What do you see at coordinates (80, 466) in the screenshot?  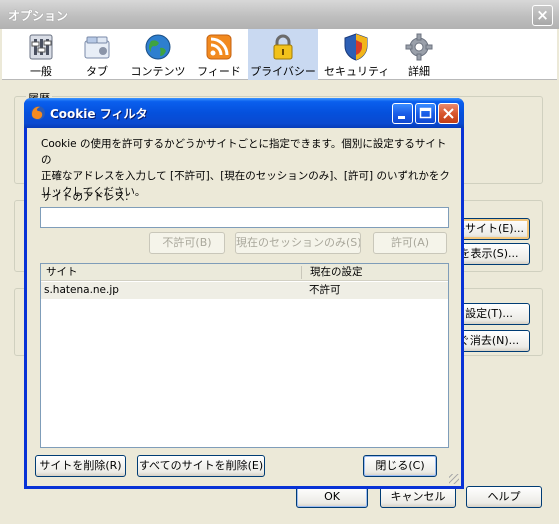 I see `remove-site-button: サイトを削除(R)` at bounding box center [80, 466].